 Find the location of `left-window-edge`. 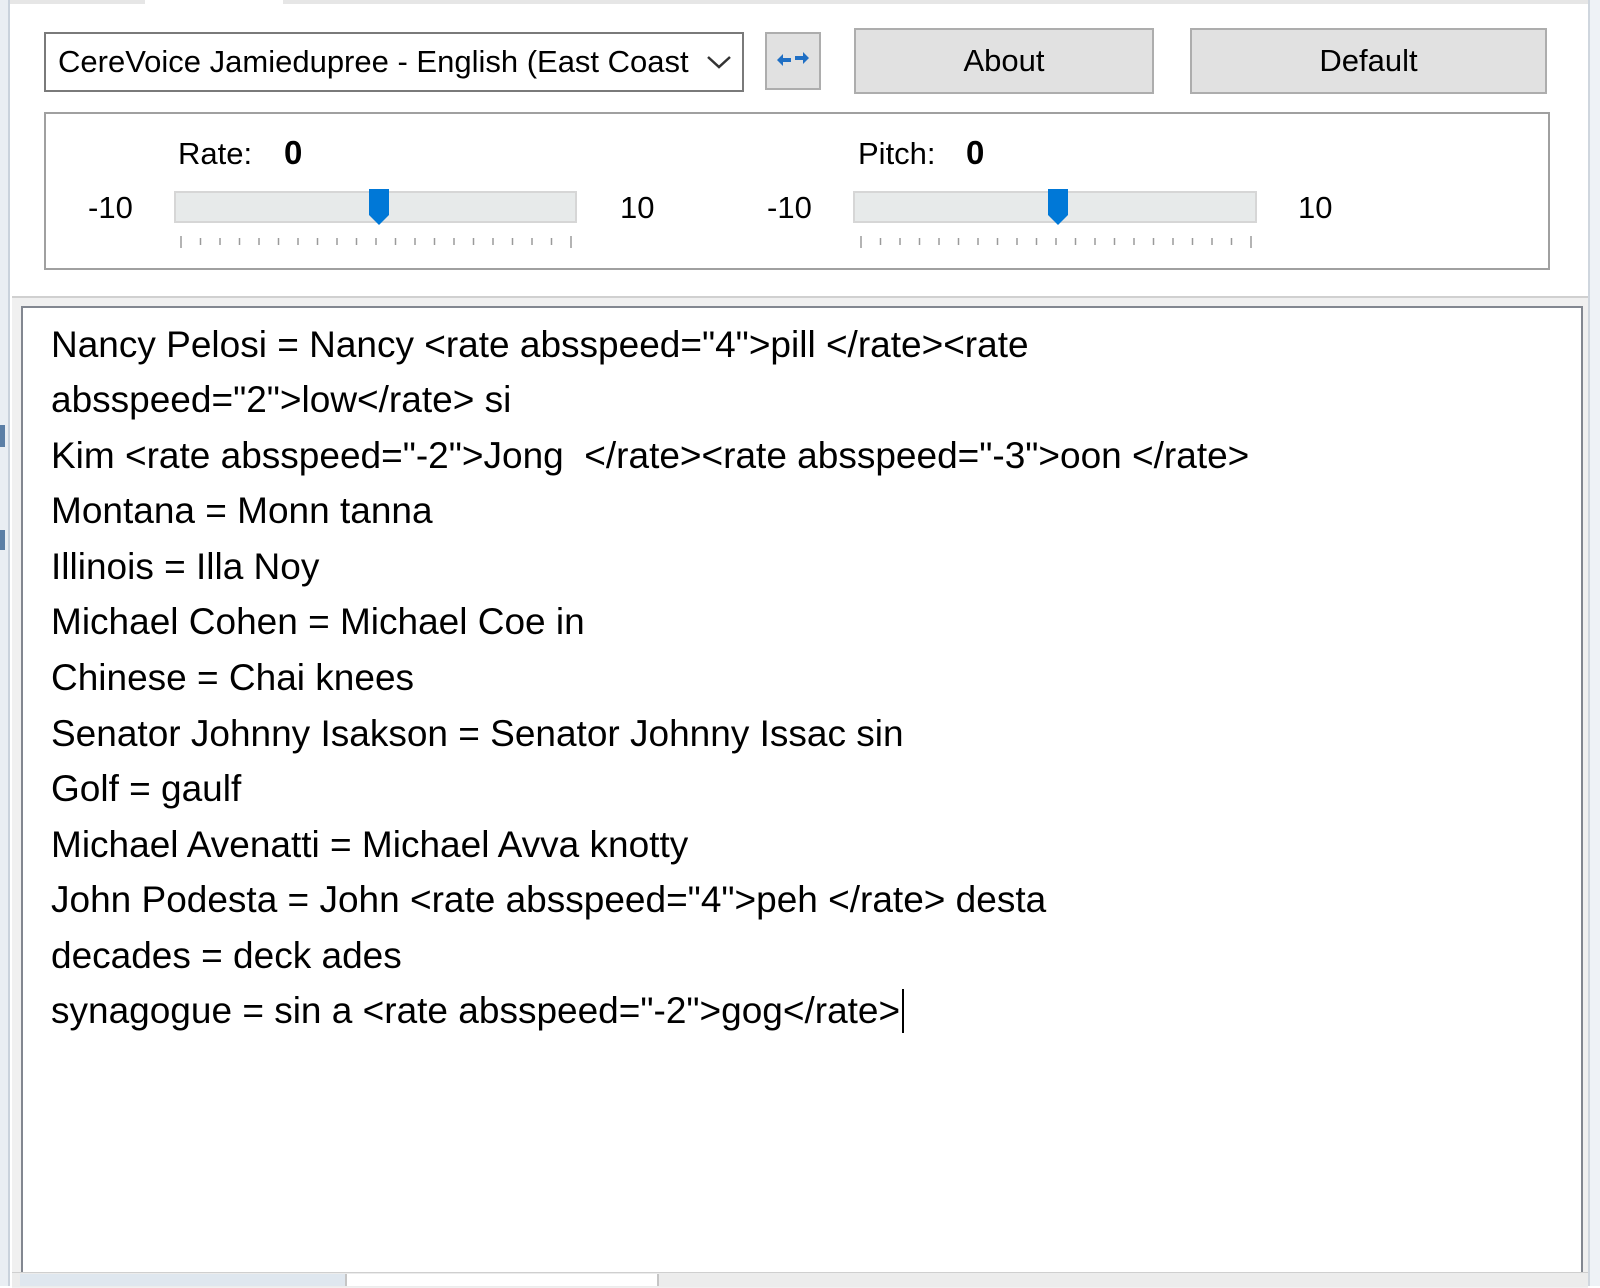

left-window-edge is located at coordinates (5, 643).